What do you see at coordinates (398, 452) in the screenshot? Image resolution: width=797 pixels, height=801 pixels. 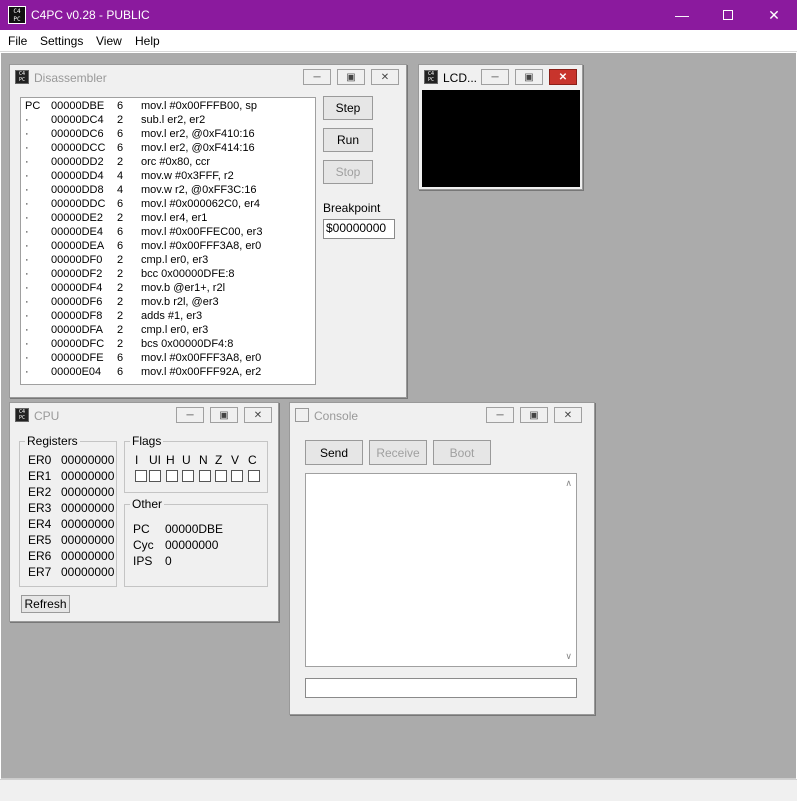 I see `receive-button: Receive` at bounding box center [398, 452].